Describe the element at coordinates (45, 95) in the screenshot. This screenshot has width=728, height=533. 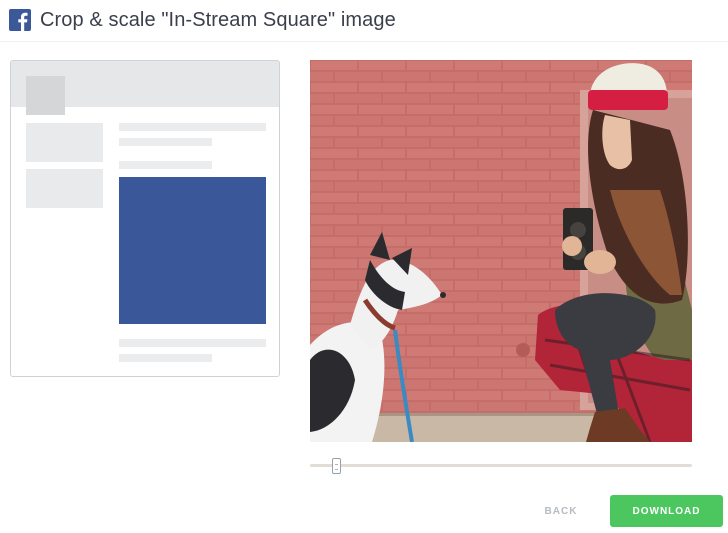
I see `preview-avatar-placeholder` at that location.